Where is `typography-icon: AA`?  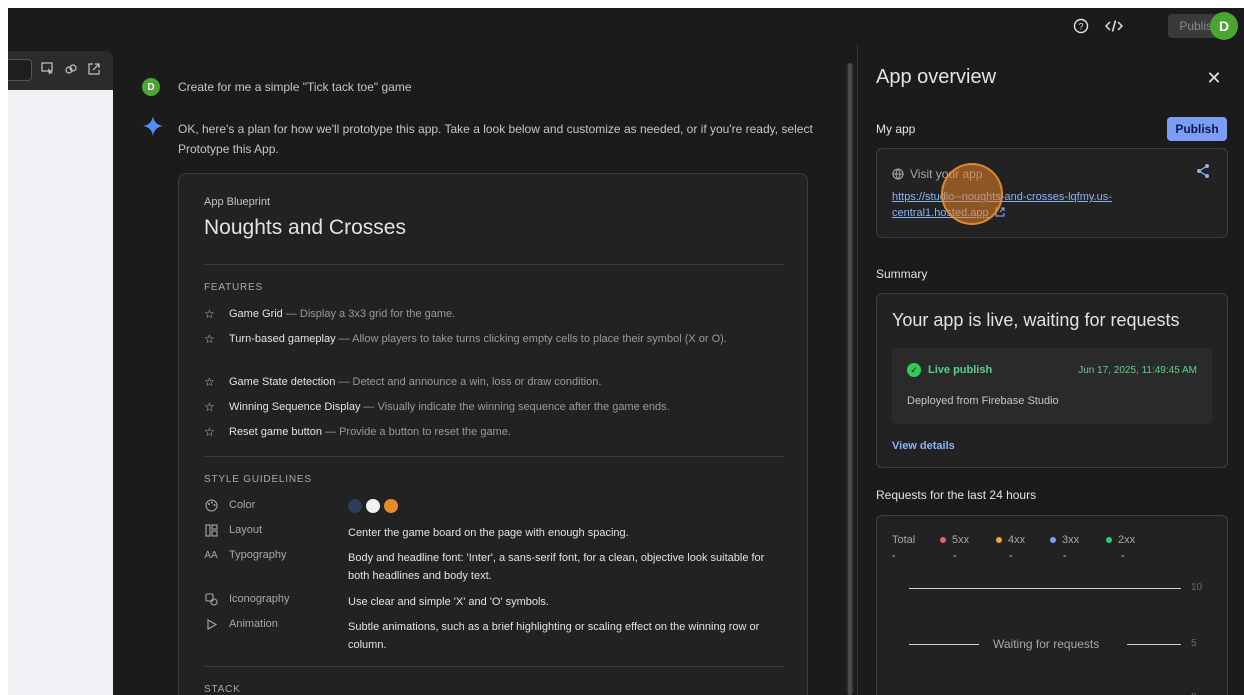
typography-icon: AA is located at coordinates (211, 555).